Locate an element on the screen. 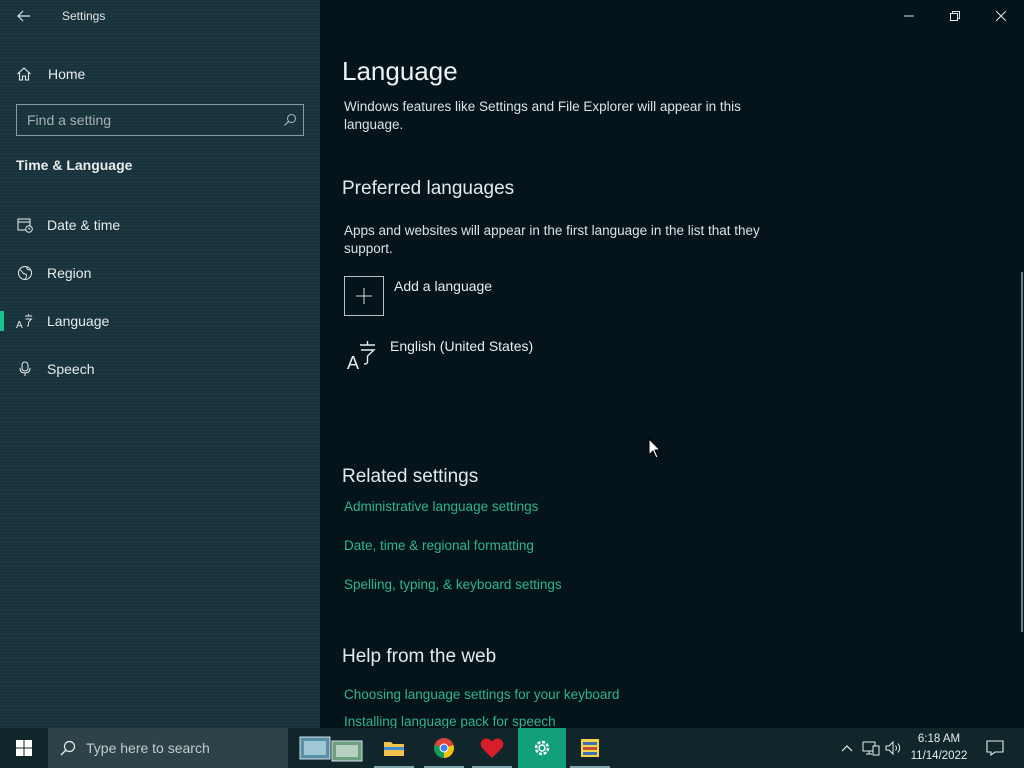  home-label: Home is located at coordinates (67, 74).